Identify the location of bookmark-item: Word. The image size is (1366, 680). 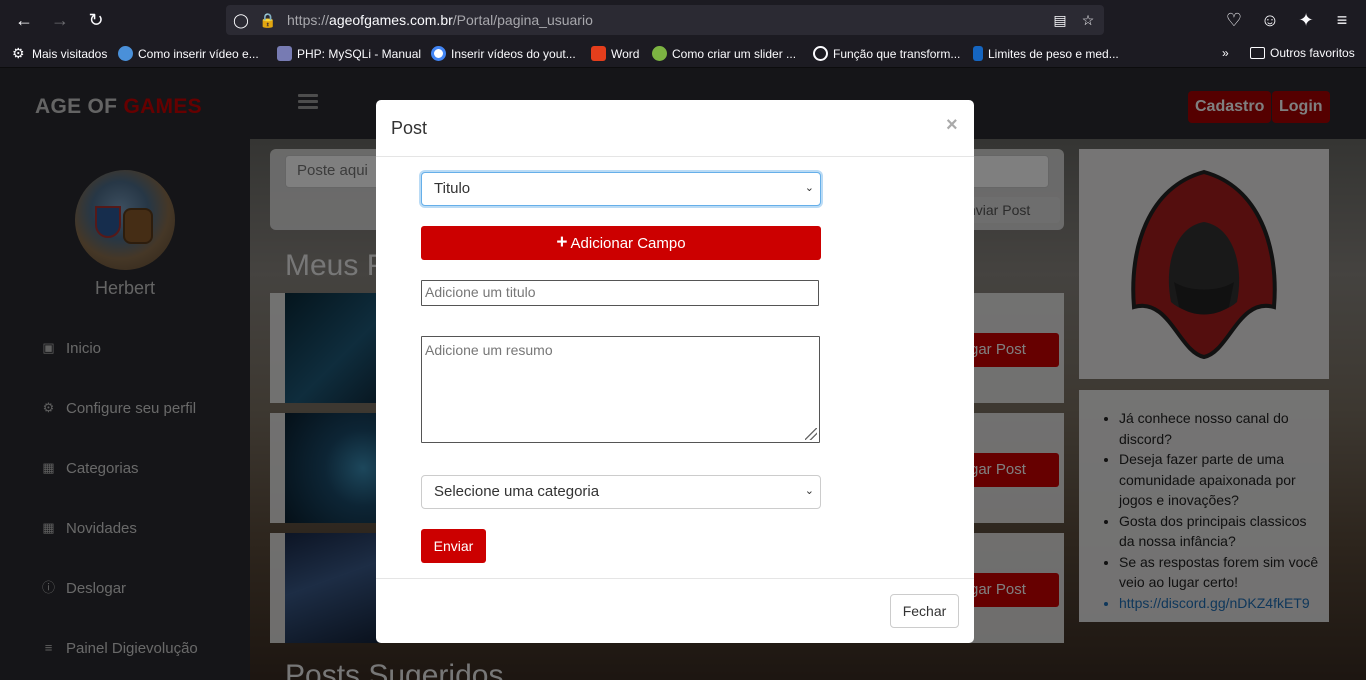
(615, 53).